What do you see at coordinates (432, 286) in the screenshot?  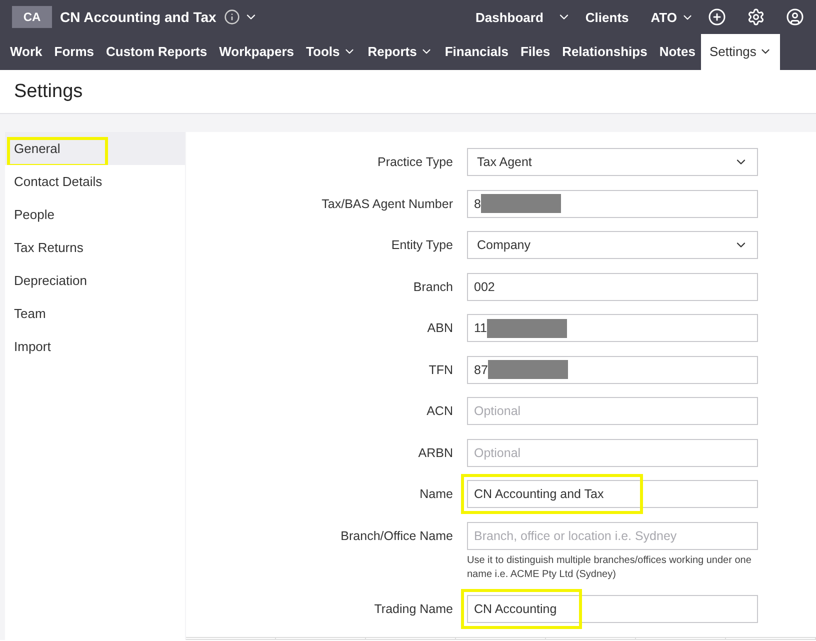 I see `field-label: Branch` at bounding box center [432, 286].